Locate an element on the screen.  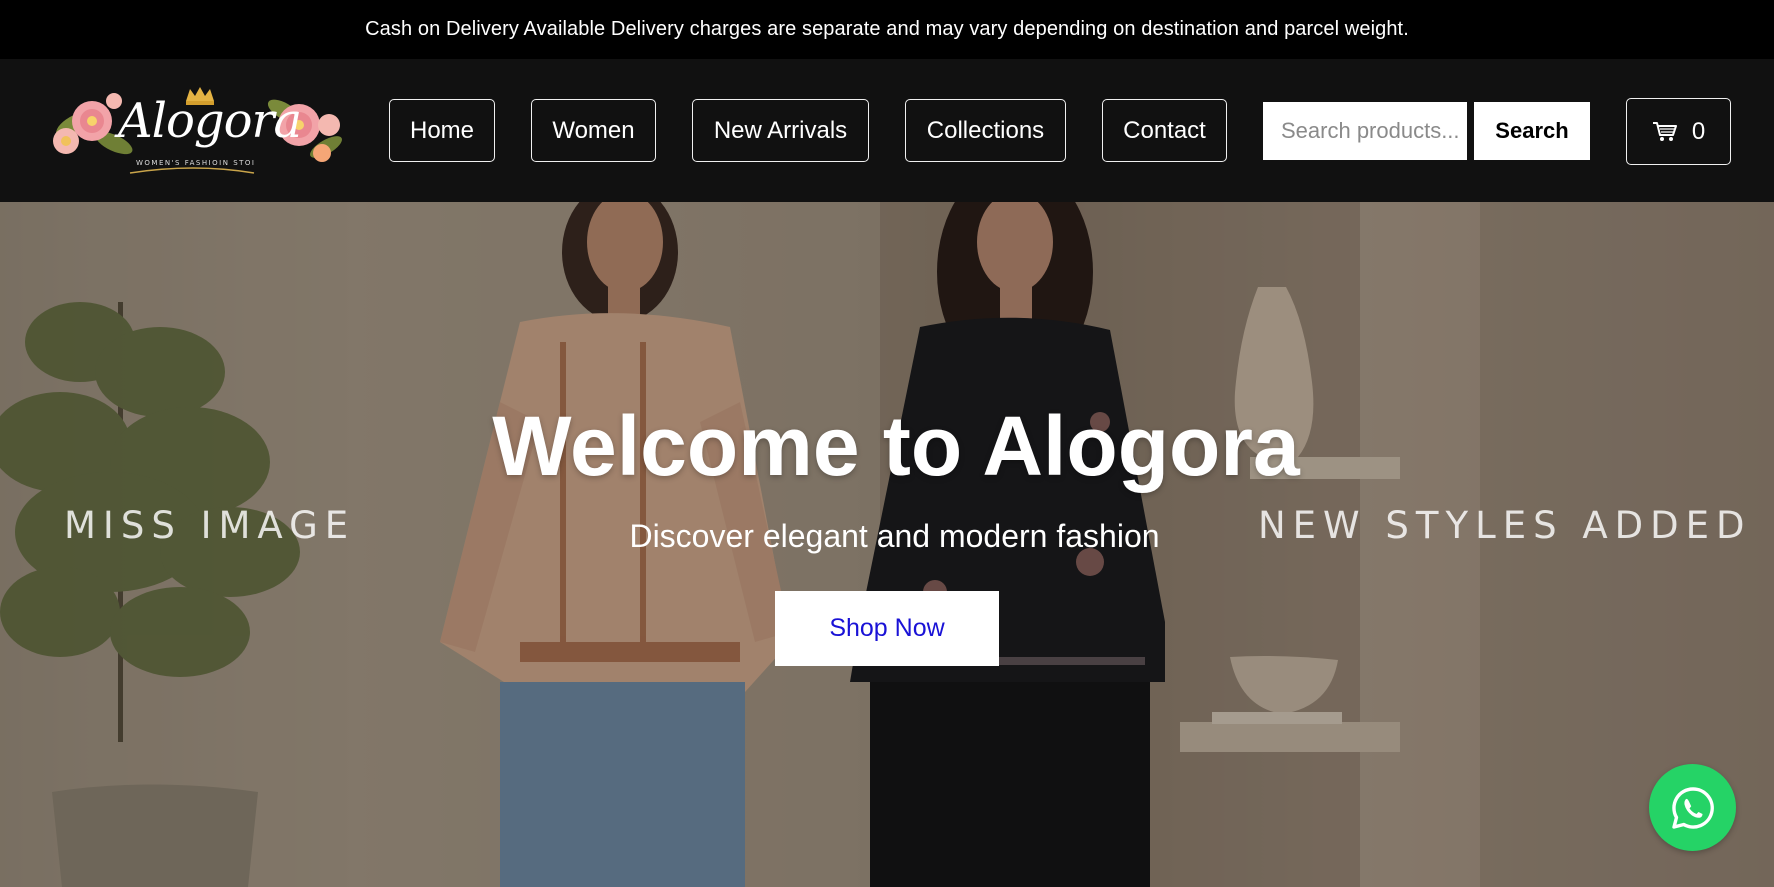
nav-contact: Contact is located at coordinates (1164, 130).